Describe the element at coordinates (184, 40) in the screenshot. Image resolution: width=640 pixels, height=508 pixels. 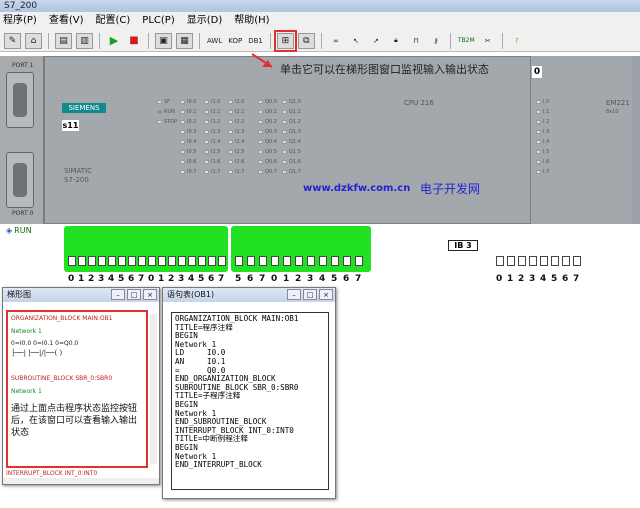
I see `table-icon: ▦` at that location.